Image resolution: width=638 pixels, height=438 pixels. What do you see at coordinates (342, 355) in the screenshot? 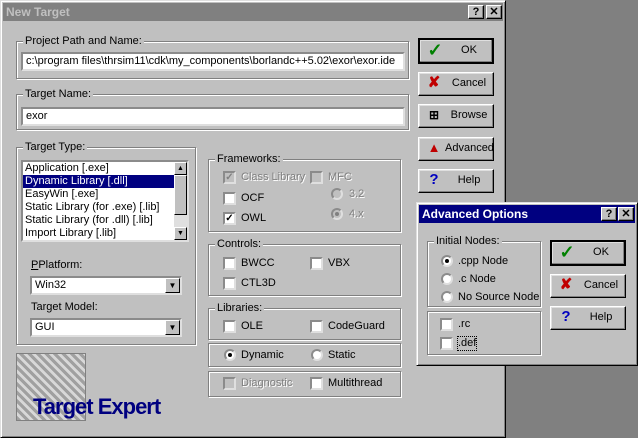
I see `static-label: Static` at bounding box center [342, 355].